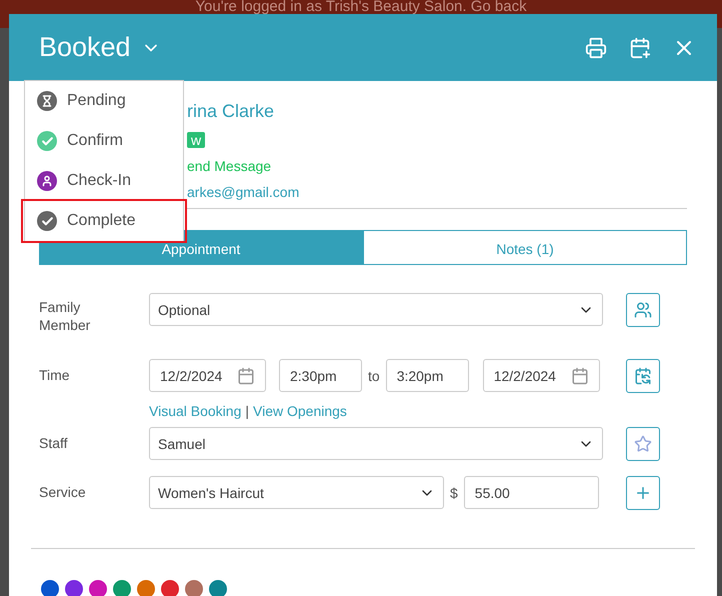 This screenshot has width=722, height=596. I want to click on service-select: Women's Haircut, so click(296, 492).